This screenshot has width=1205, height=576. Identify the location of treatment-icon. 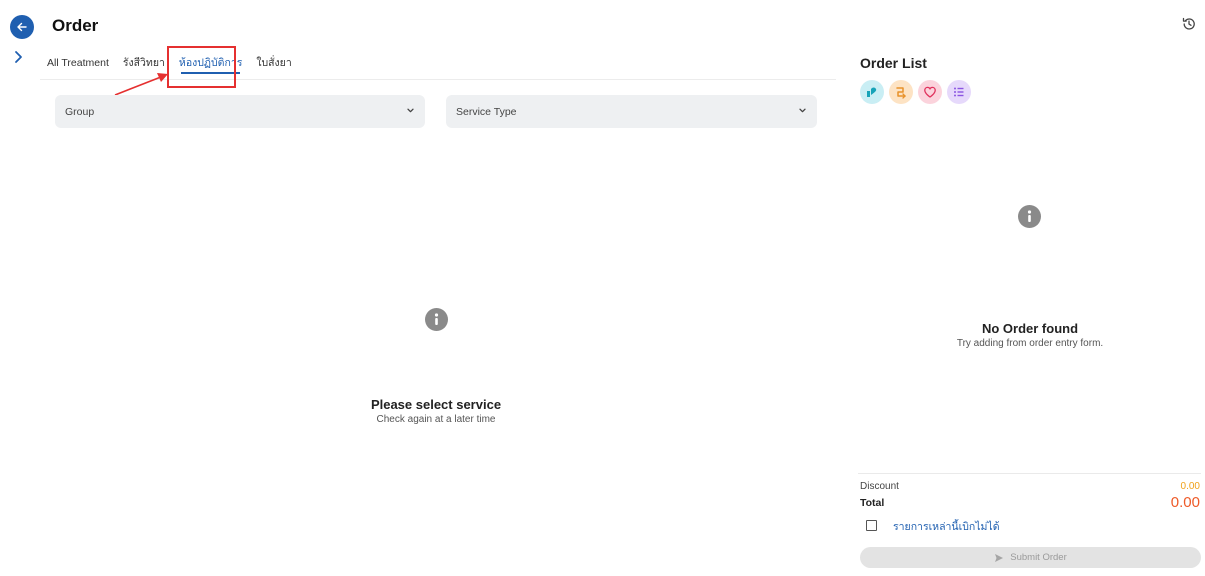
(872, 92).